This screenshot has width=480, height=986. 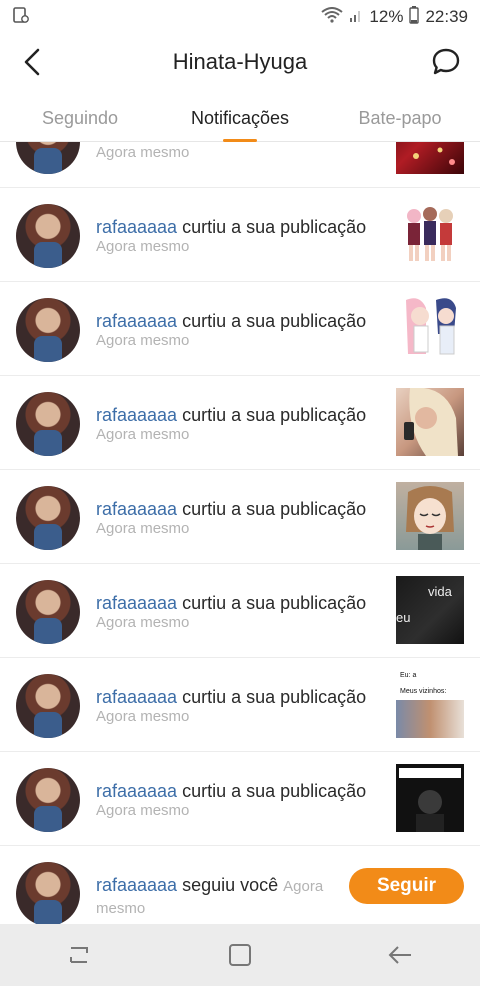 I want to click on recent-apps-button, so click(x=80, y=955).